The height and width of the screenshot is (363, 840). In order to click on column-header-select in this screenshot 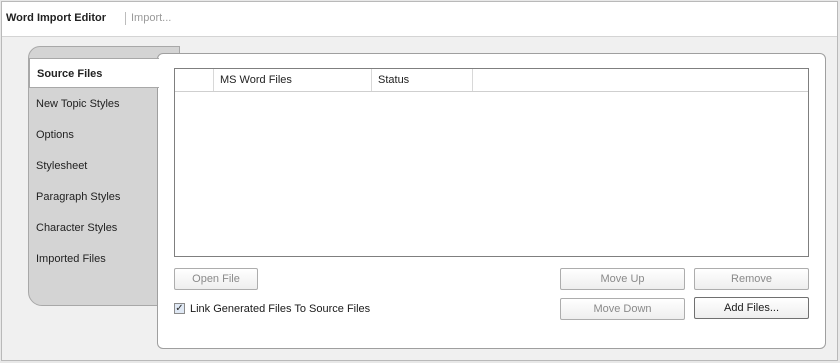, I will do `click(194, 80)`.